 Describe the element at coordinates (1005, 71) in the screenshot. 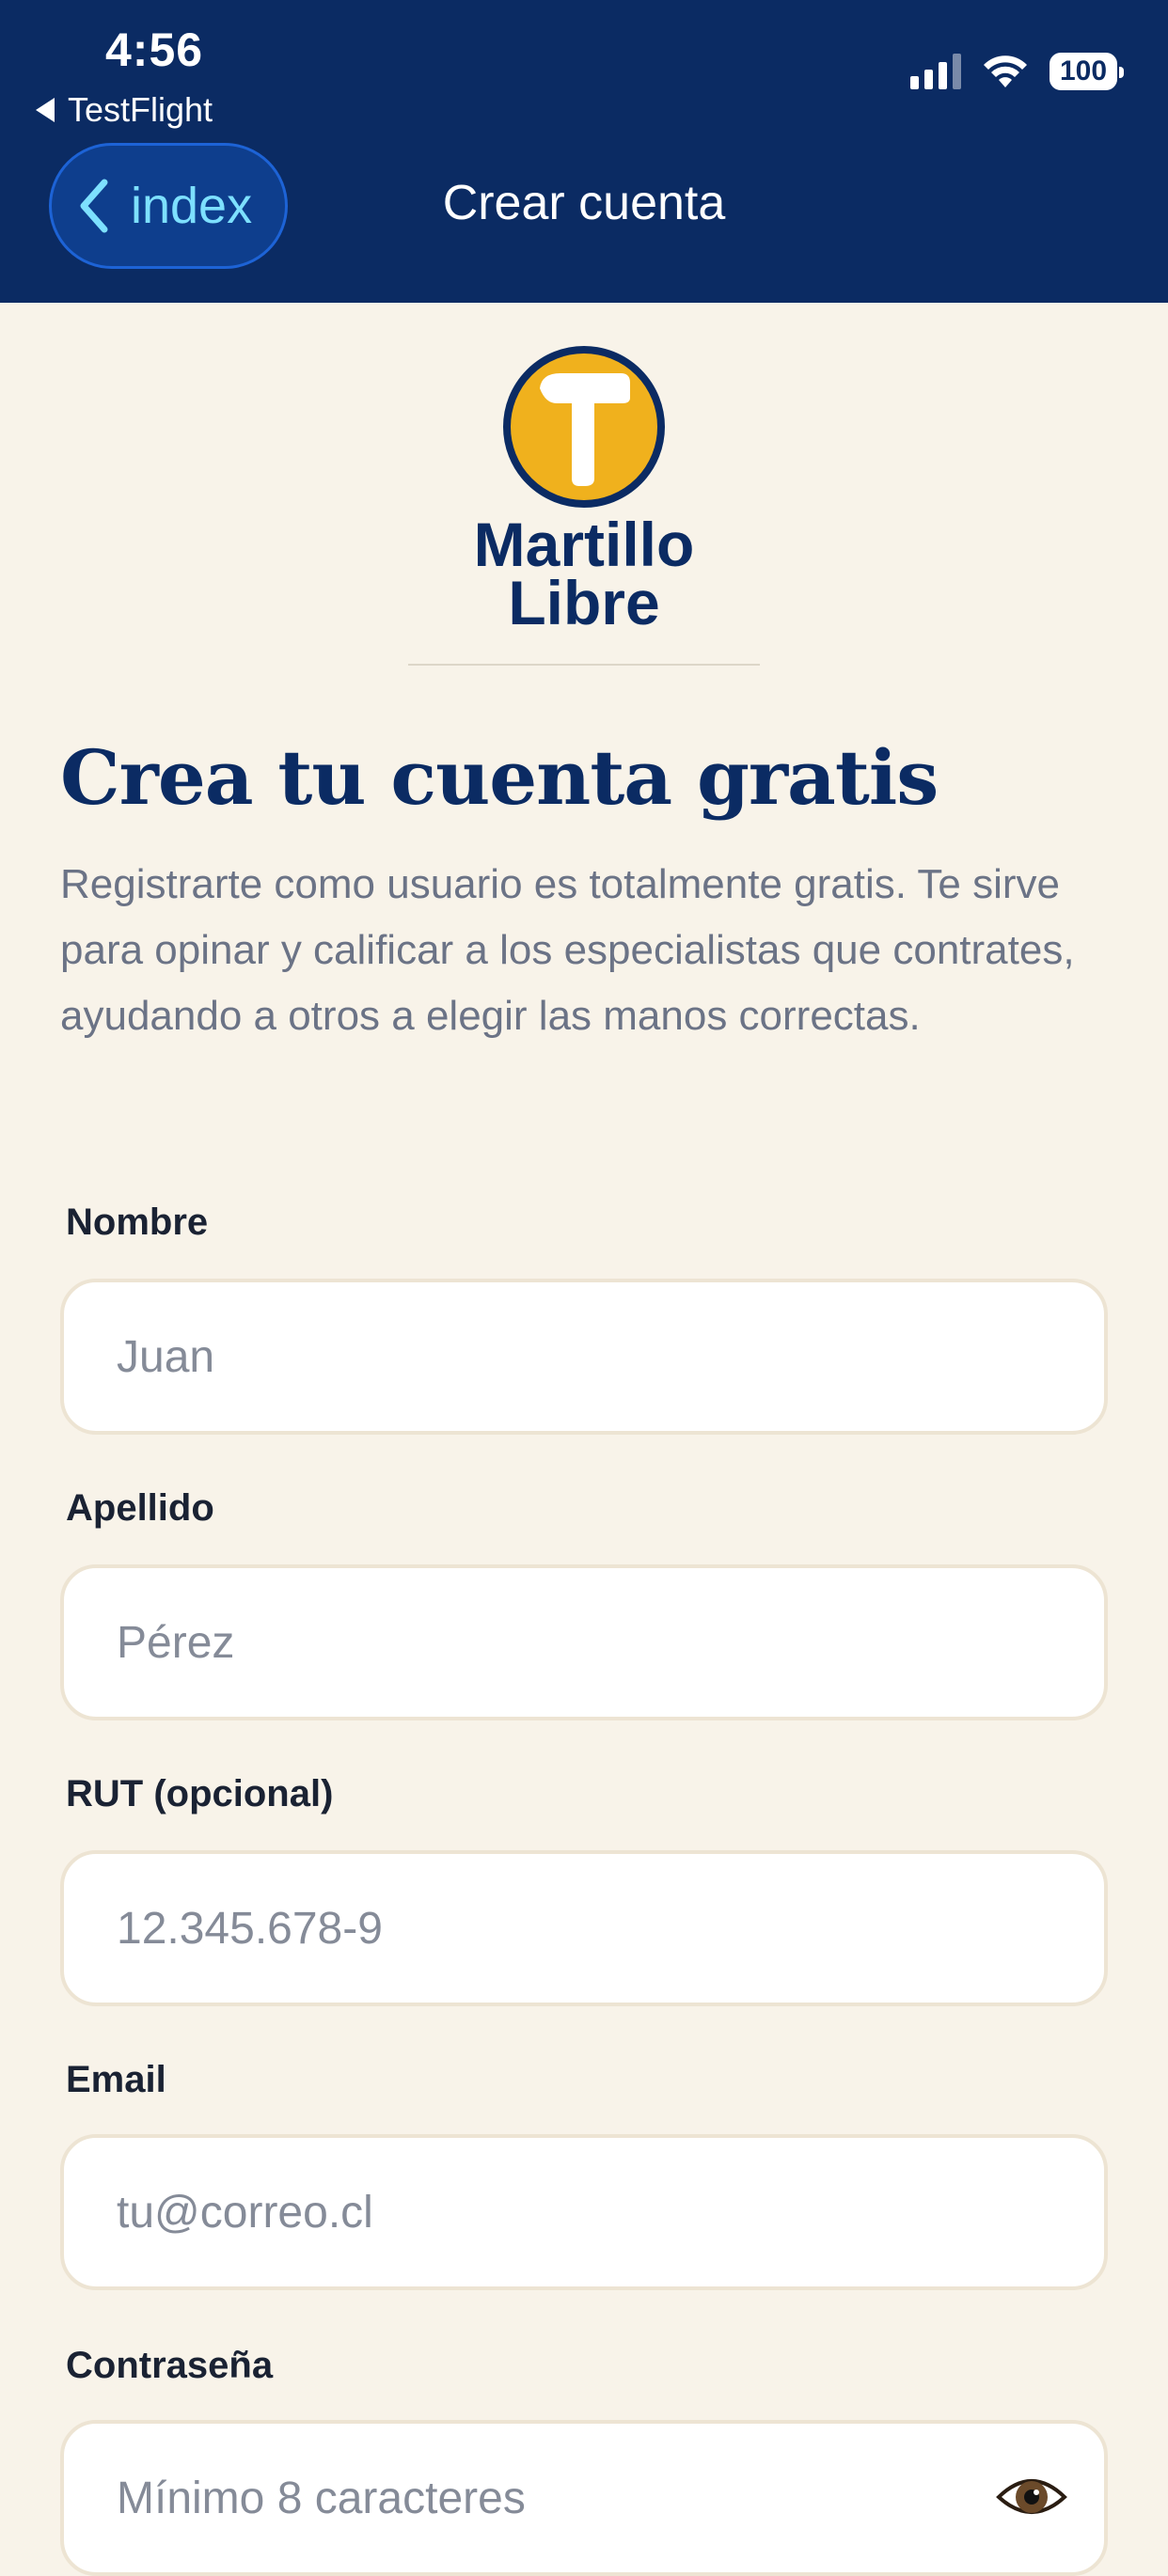

I see `wifi-icon` at that location.